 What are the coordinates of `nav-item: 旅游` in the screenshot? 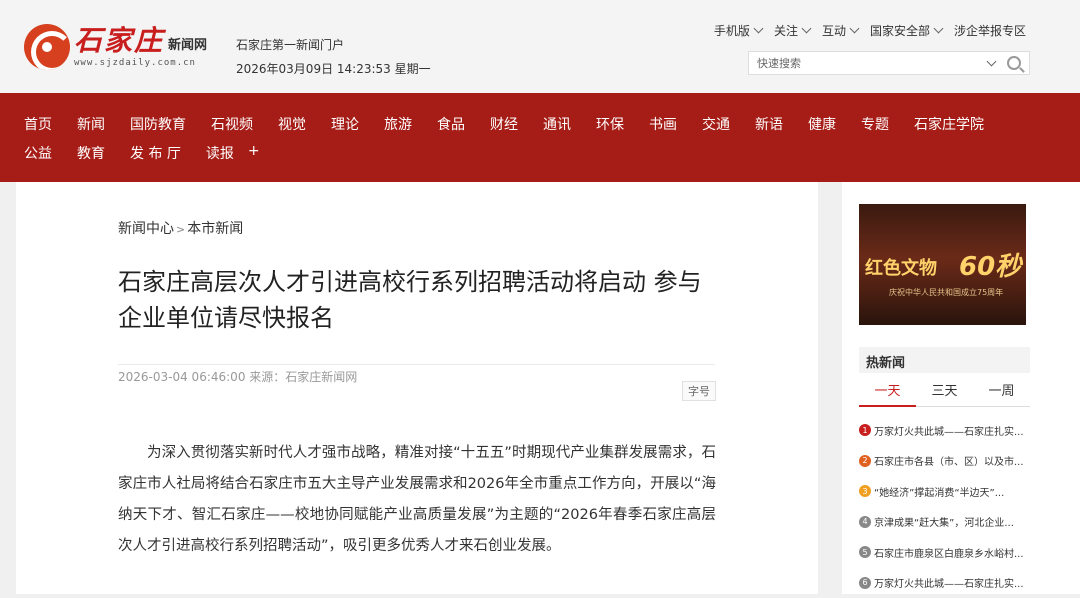 It's located at (398, 124).